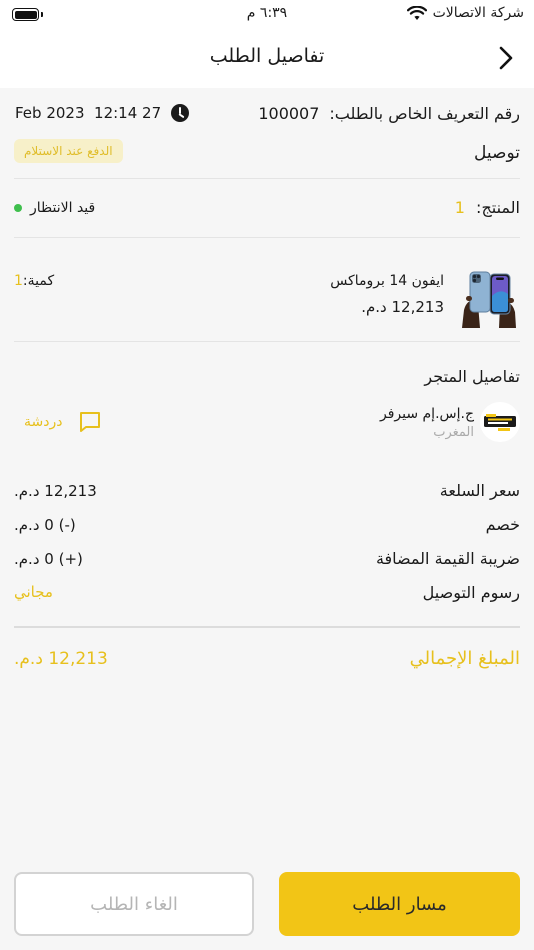  Describe the element at coordinates (68, 151) in the screenshot. I see `payment-badge: الدفع عند الاستلام` at that location.